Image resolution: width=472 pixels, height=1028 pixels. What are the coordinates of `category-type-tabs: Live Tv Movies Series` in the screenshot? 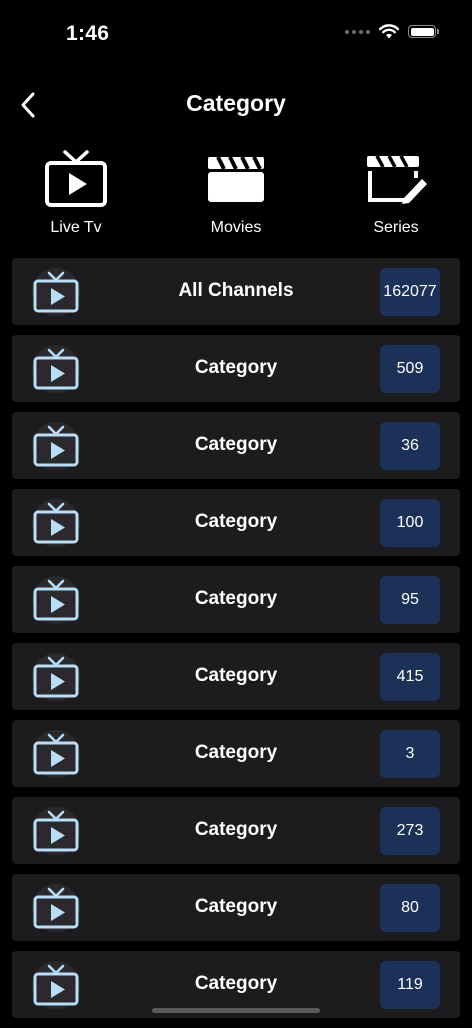 It's located at (236, 196).